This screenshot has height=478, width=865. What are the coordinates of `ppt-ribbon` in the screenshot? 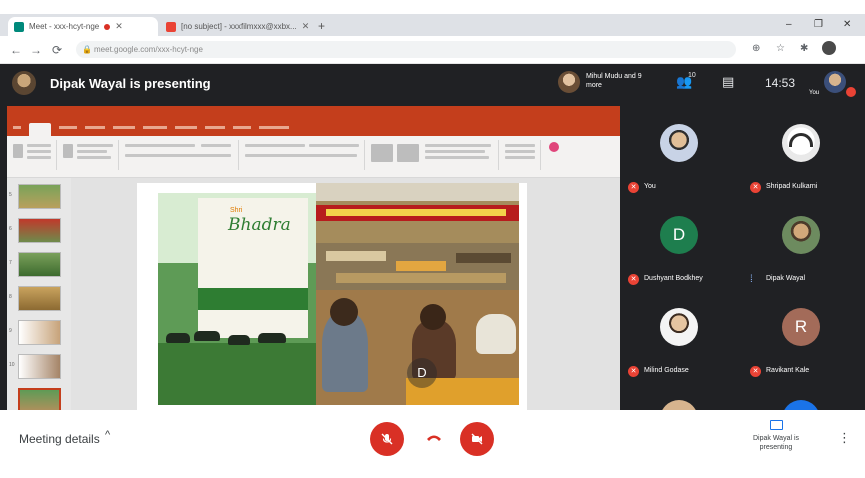 It's located at (313, 157).